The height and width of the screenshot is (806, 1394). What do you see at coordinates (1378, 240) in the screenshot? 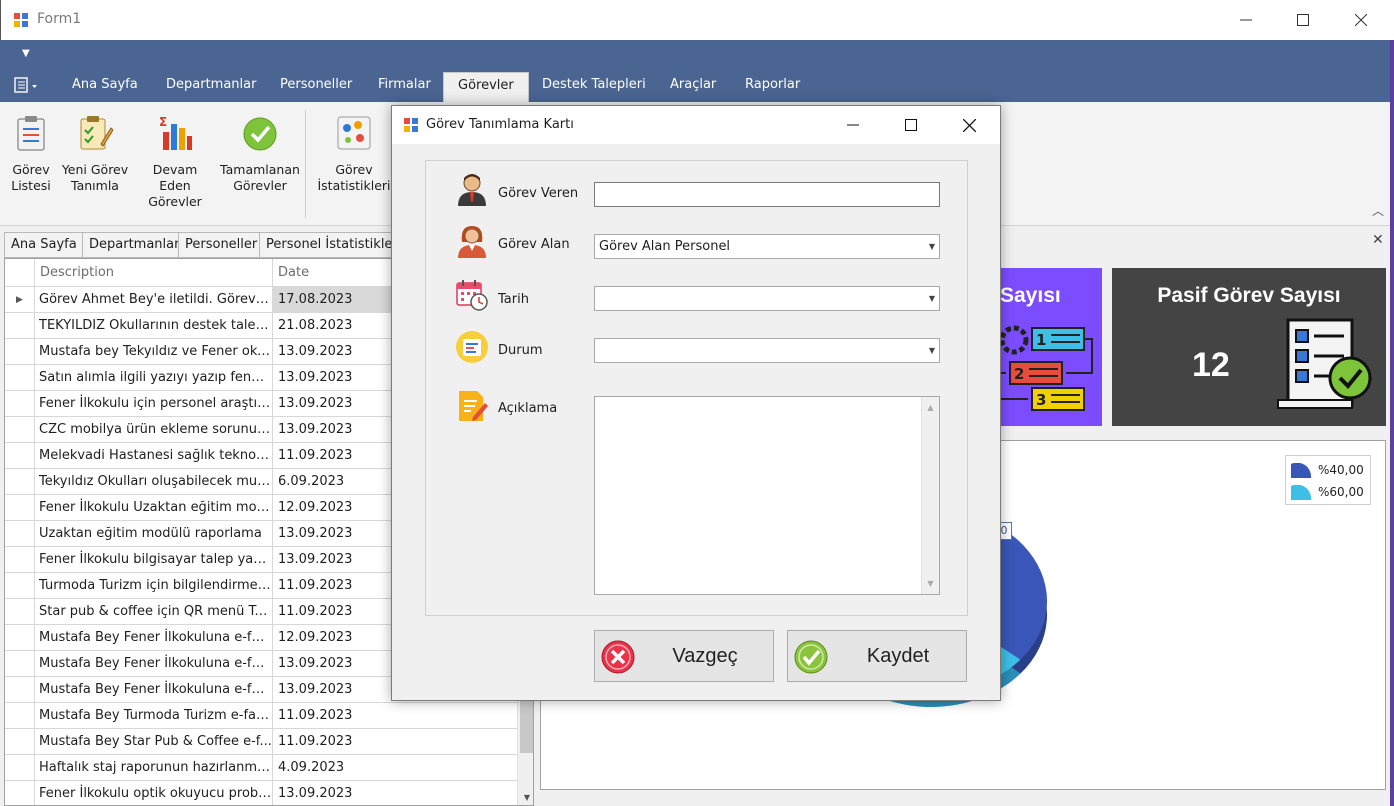
I see `close-document-icon: ✕` at bounding box center [1378, 240].